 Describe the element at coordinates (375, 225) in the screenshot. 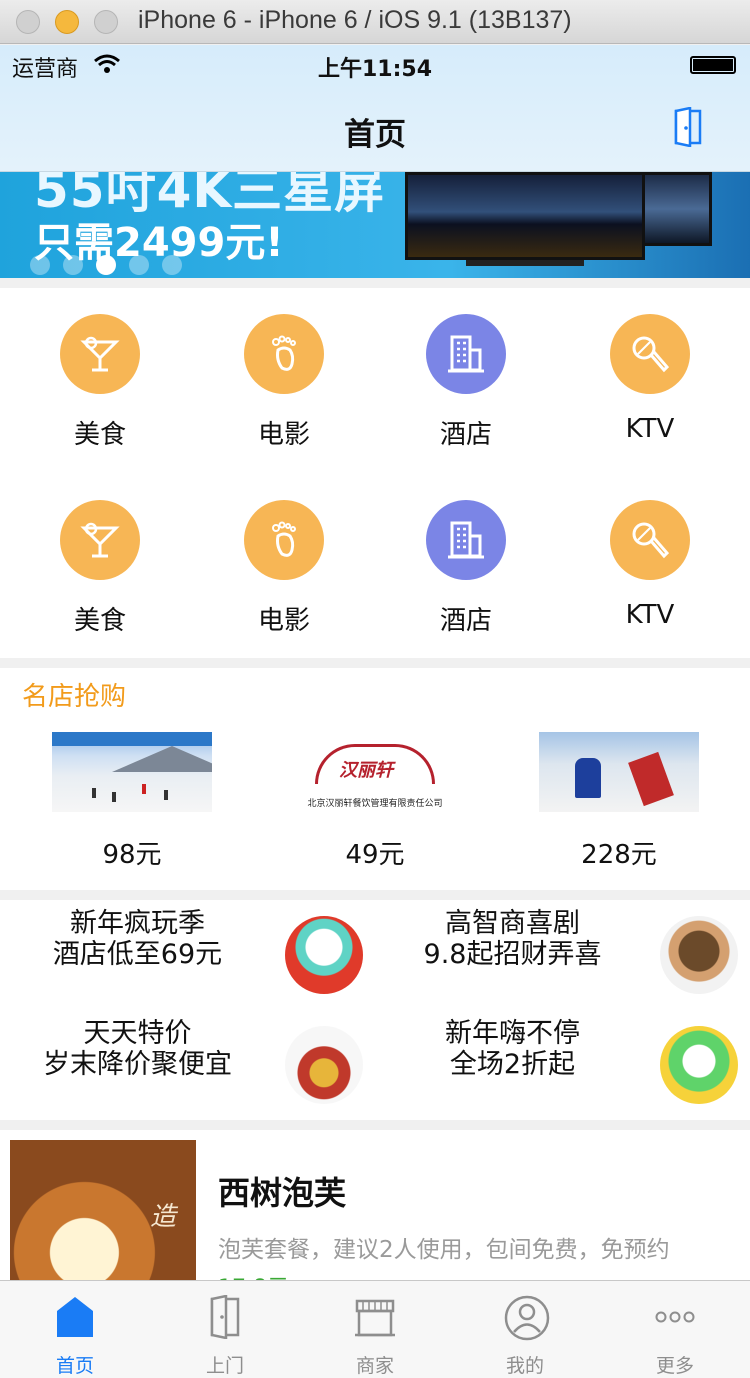

I see `promo-banner: 55吋4K三星屏 只需2499元!` at that location.